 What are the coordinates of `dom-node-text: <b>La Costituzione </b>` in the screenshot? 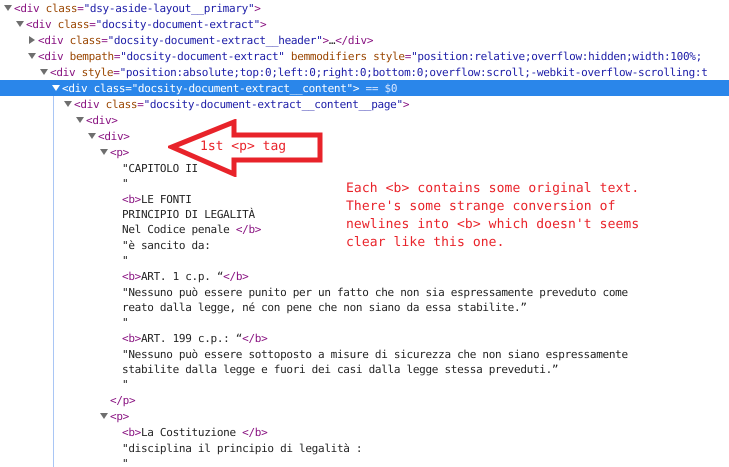 It's located at (195, 432).